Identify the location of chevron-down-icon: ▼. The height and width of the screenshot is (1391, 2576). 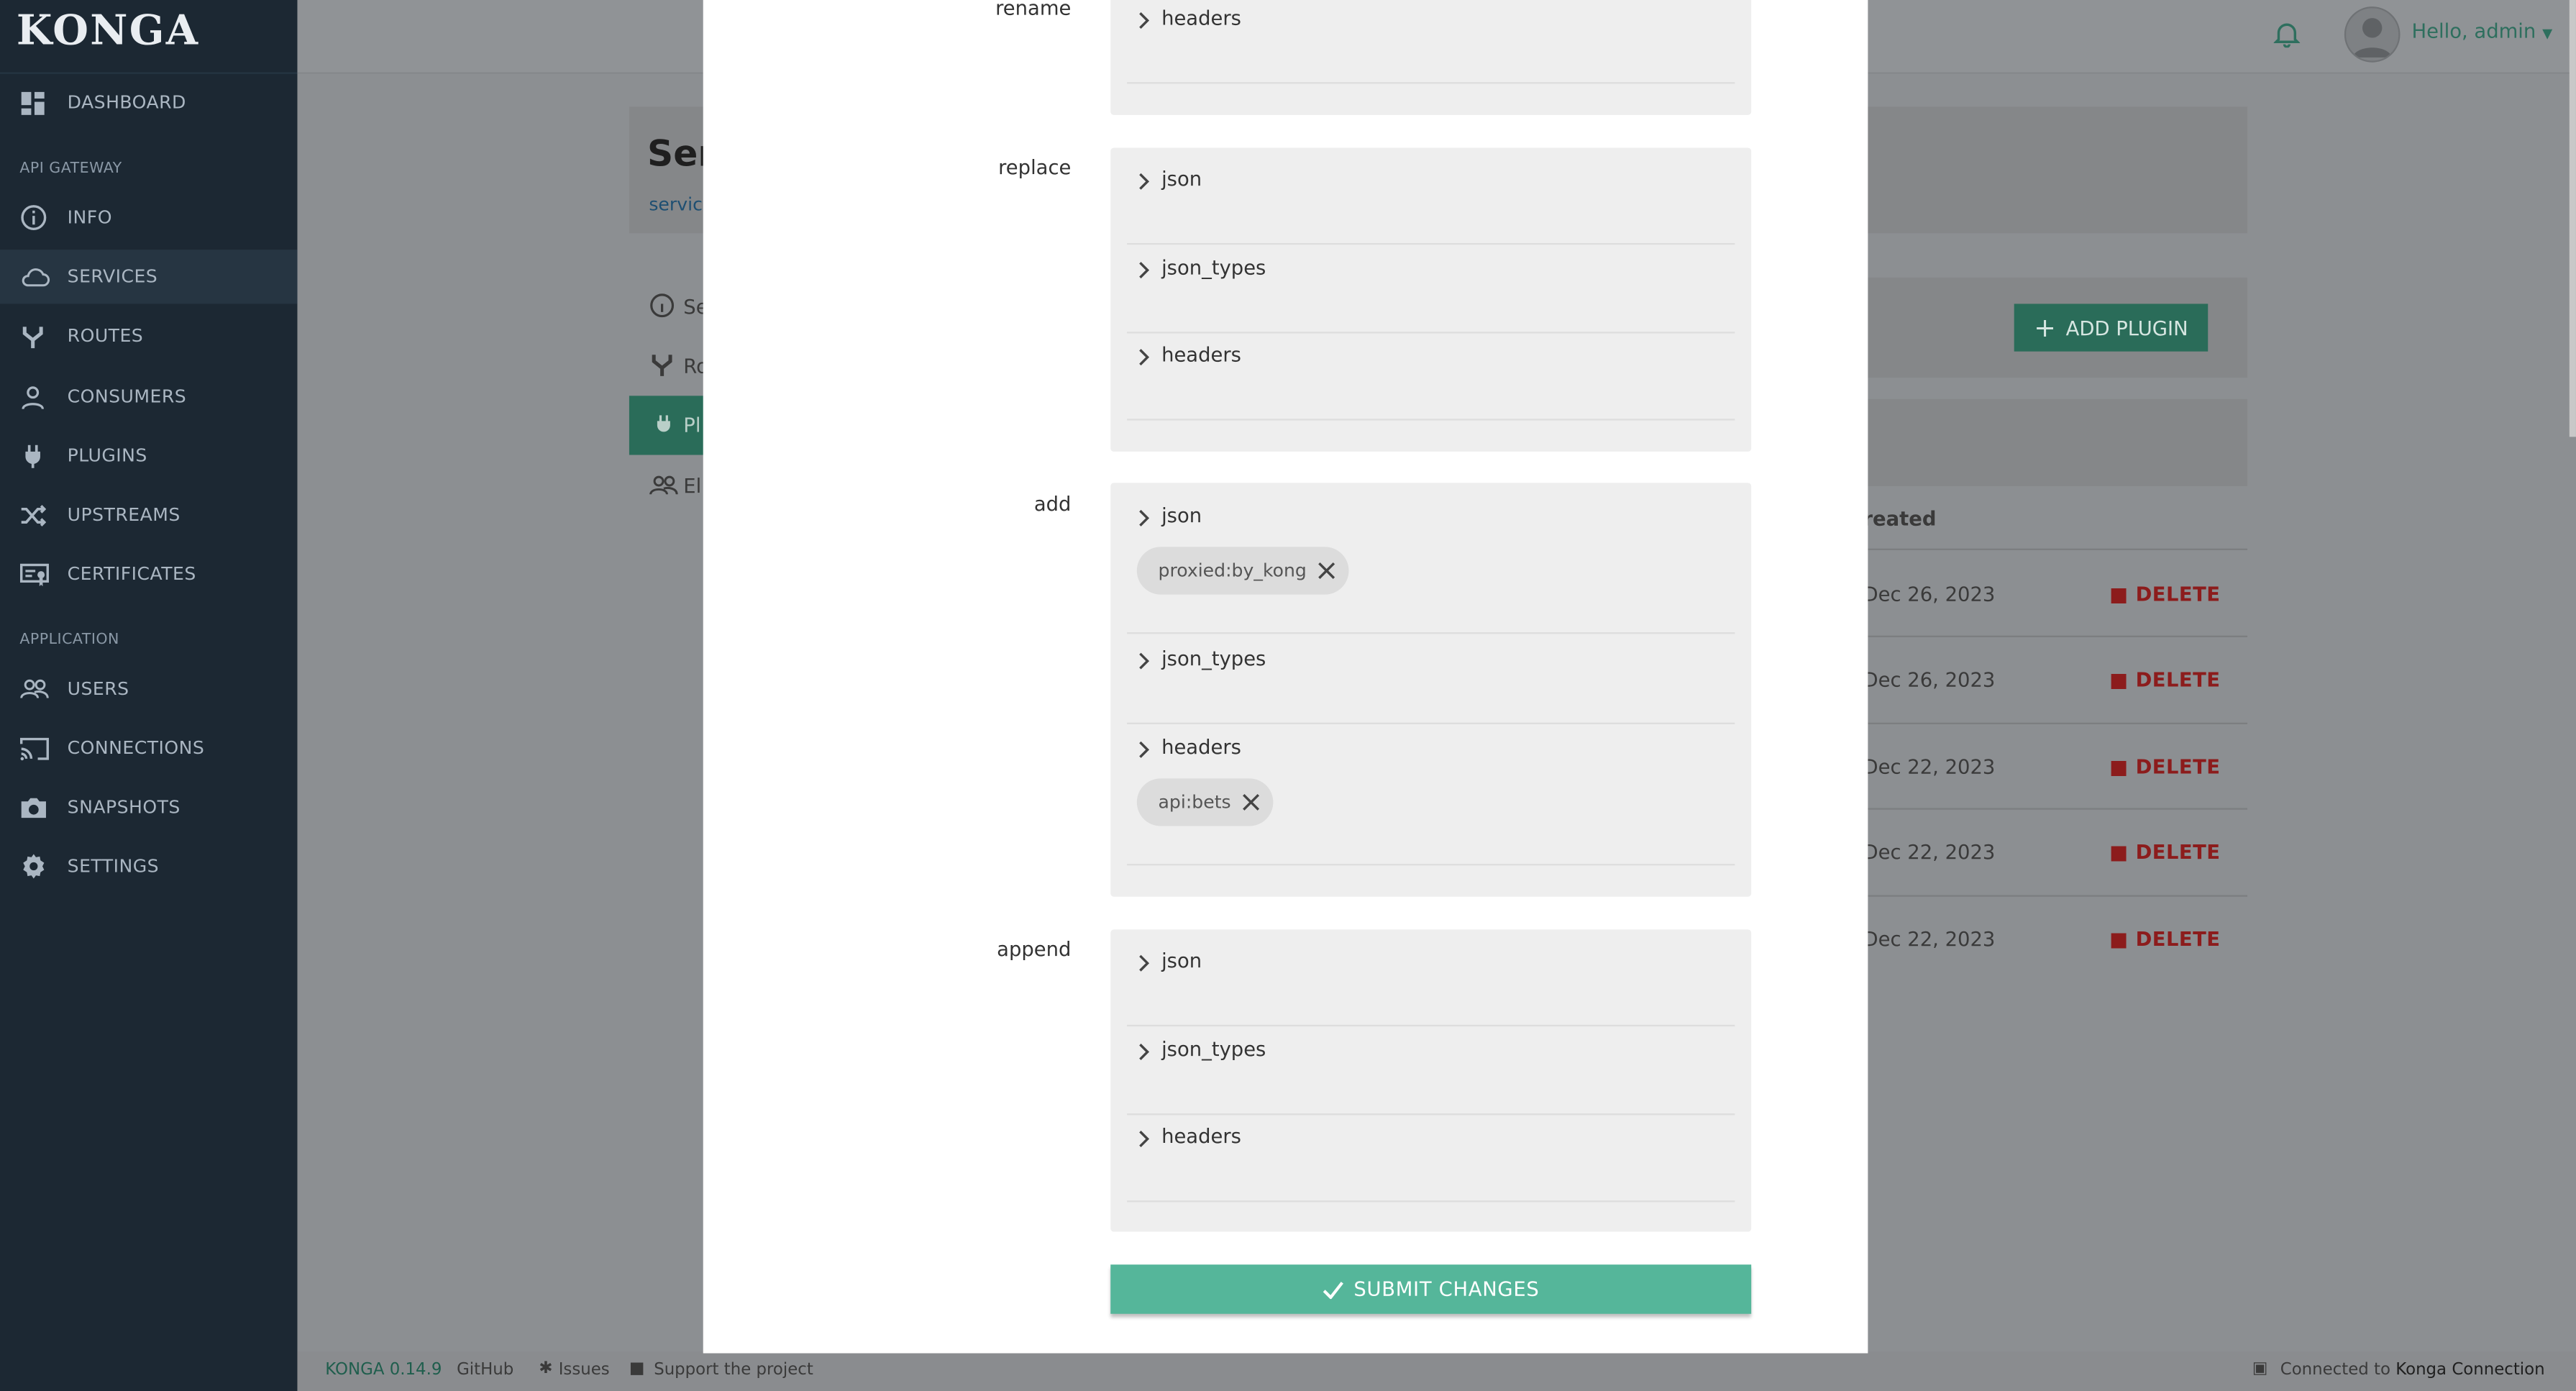
(2547, 34).